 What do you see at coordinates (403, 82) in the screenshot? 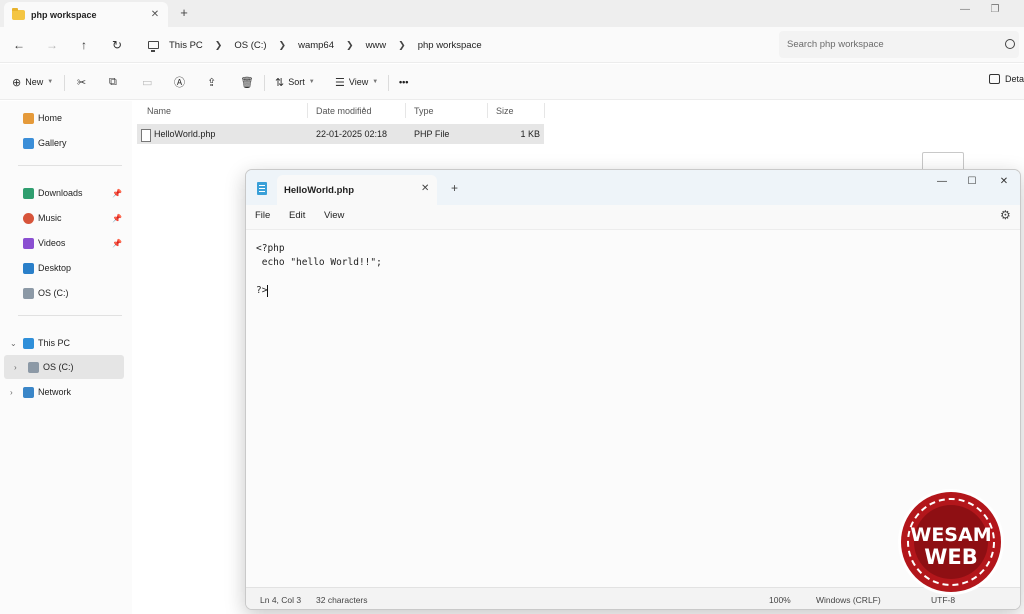
I see `more-options-button: •••` at bounding box center [403, 82].